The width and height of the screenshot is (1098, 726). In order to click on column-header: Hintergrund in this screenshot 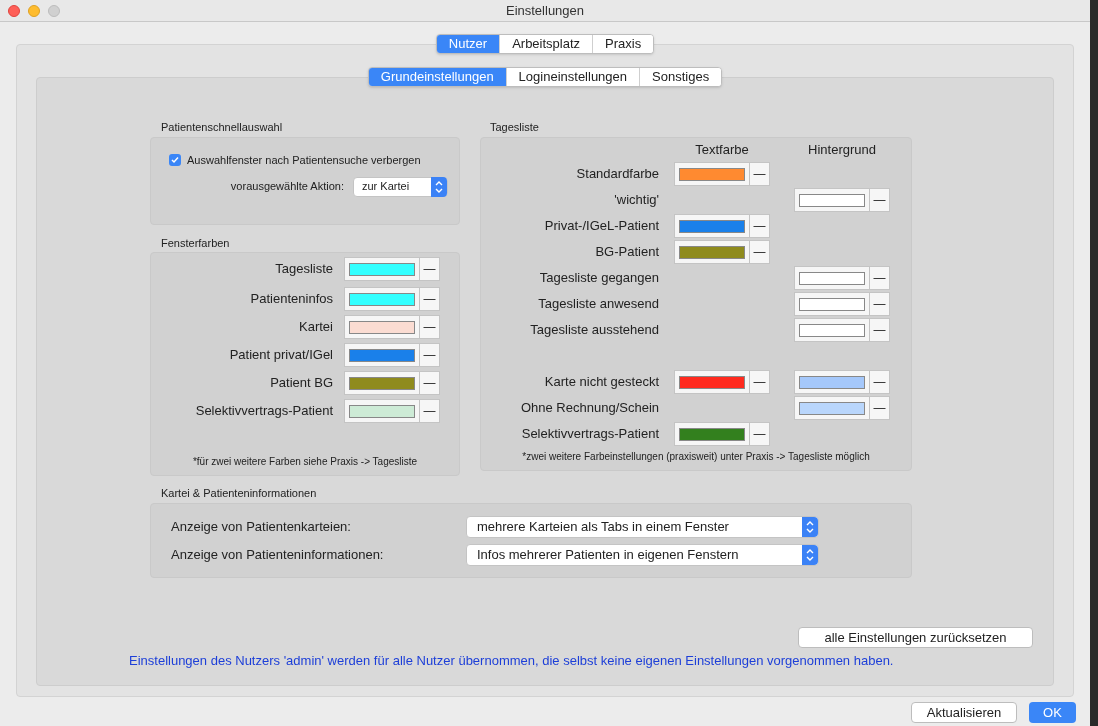, I will do `click(842, 149)`.